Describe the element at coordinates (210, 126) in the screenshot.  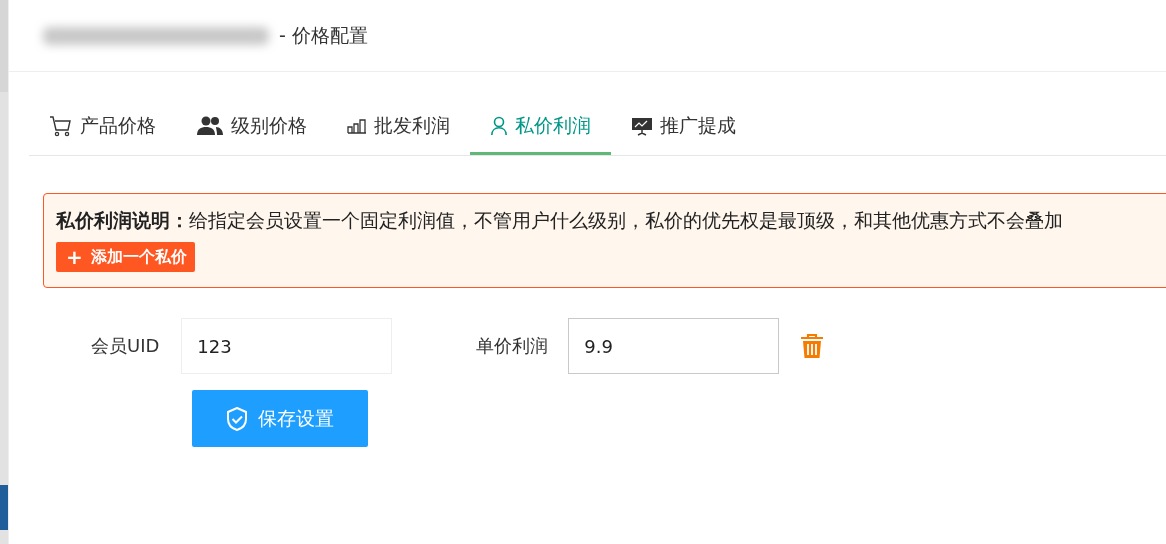
I see `users-icon` at that location.